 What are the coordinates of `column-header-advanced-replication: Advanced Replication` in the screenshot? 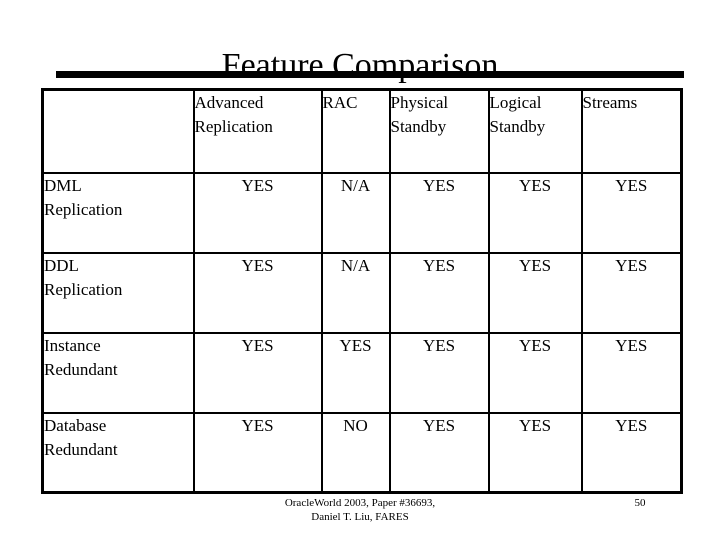 It's located at (257, 131).